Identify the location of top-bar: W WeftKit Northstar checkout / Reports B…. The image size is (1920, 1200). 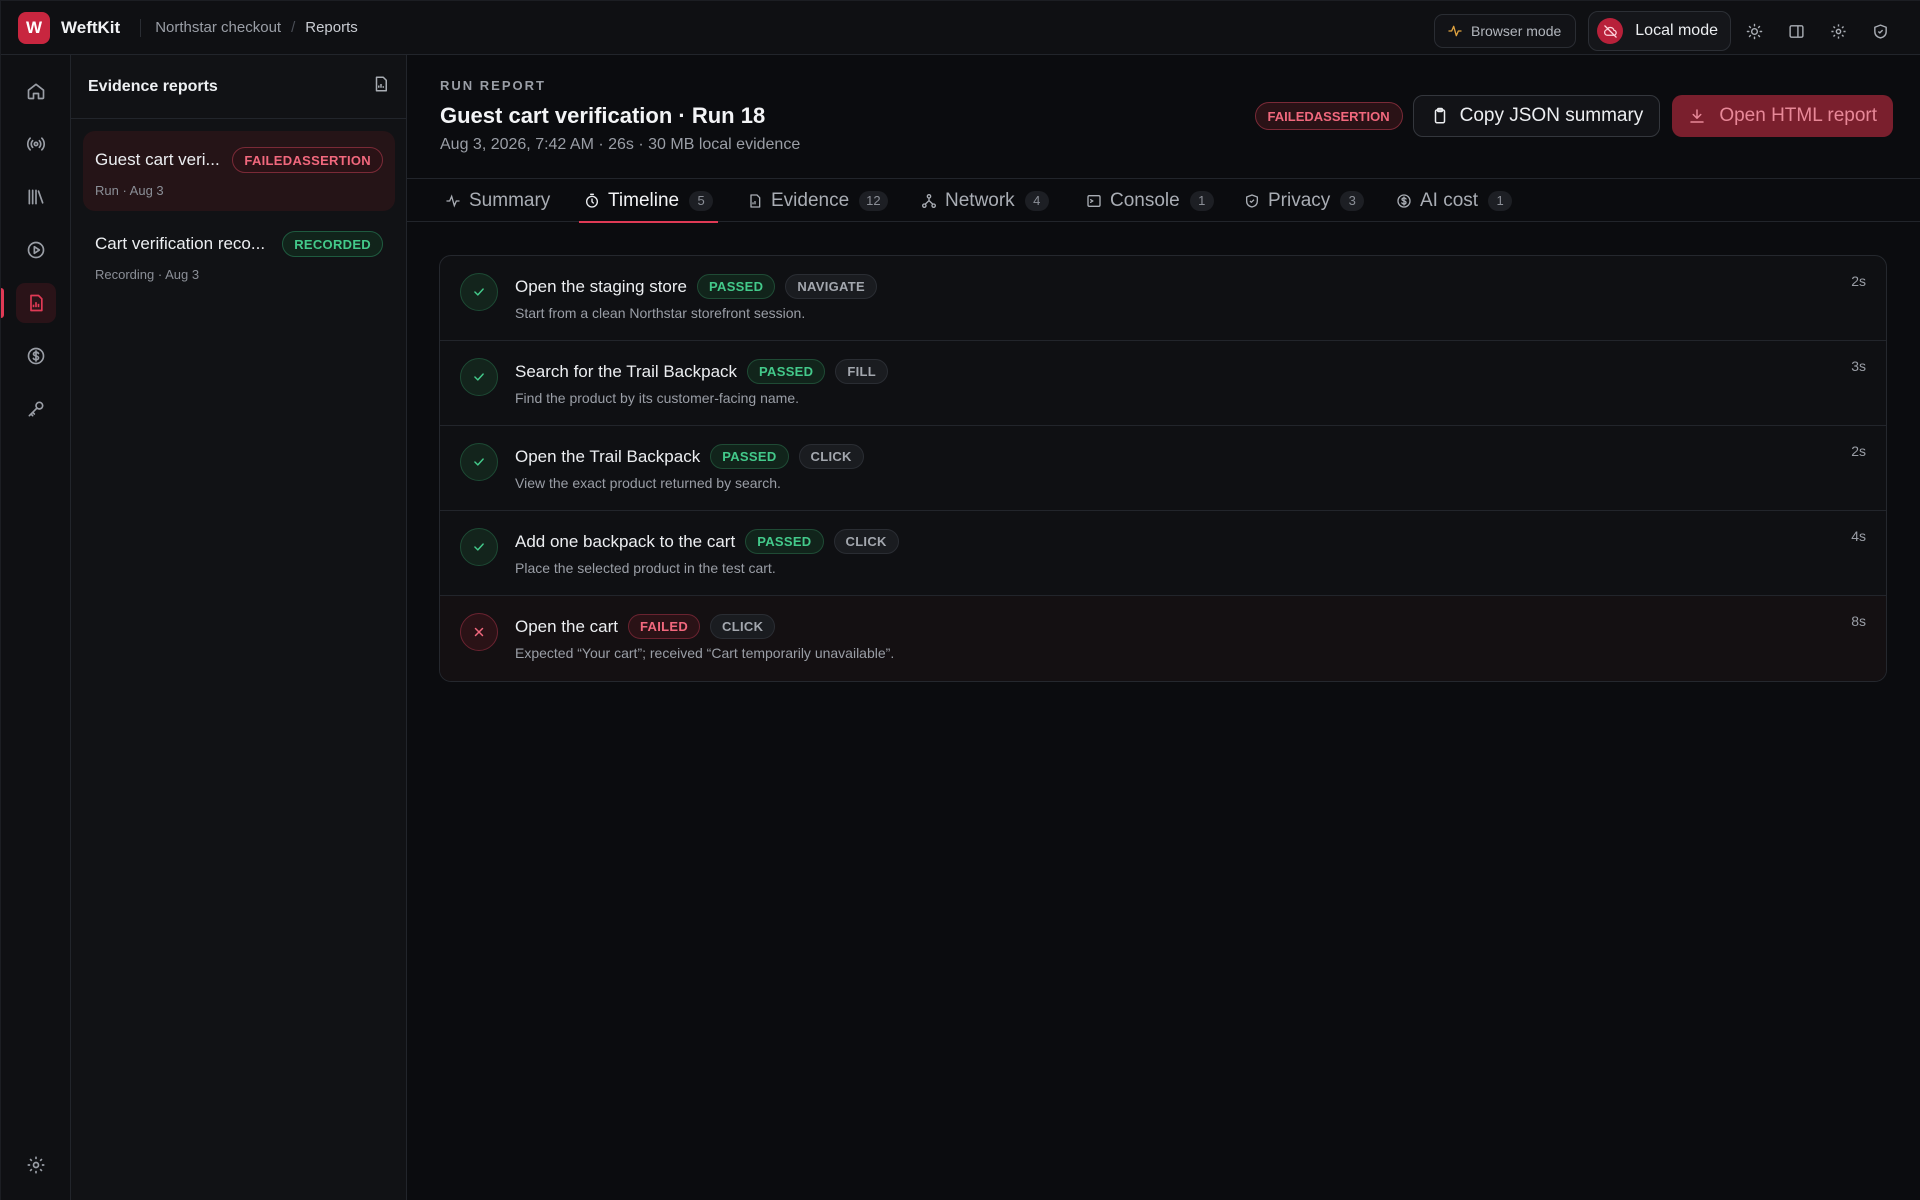
(960, 28).